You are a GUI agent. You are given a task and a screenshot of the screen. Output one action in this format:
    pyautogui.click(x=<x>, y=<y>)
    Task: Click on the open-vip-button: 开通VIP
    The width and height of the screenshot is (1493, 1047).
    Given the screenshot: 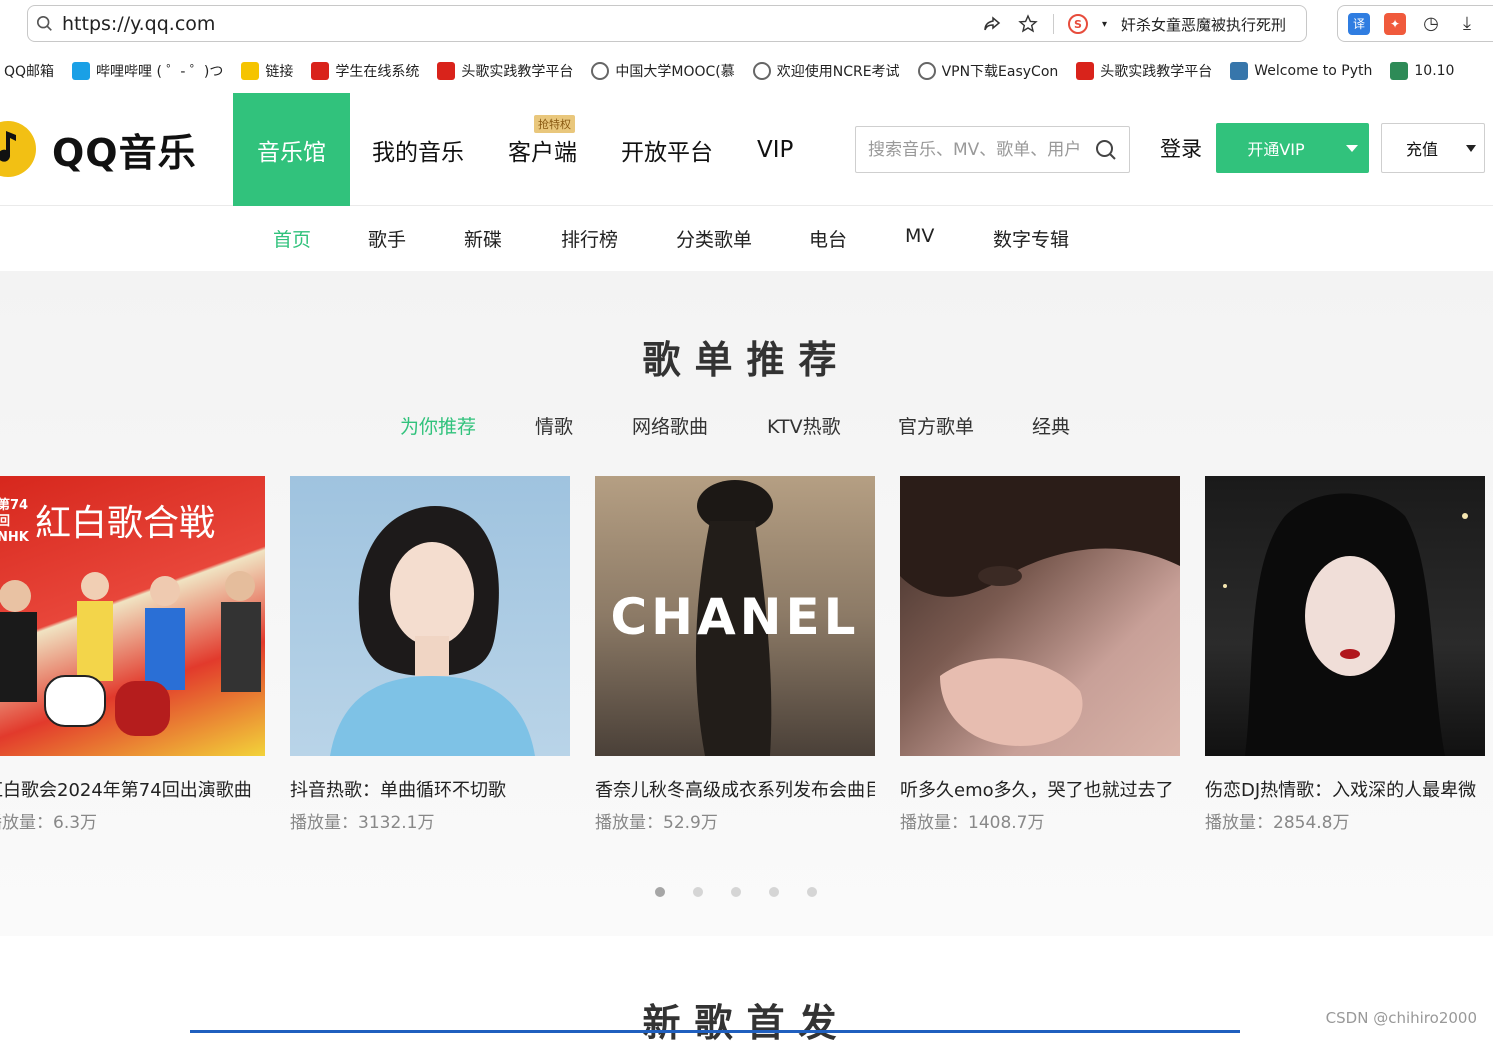 What is the action you would take?
    pyautogui.click(x=1292, y=148)
    